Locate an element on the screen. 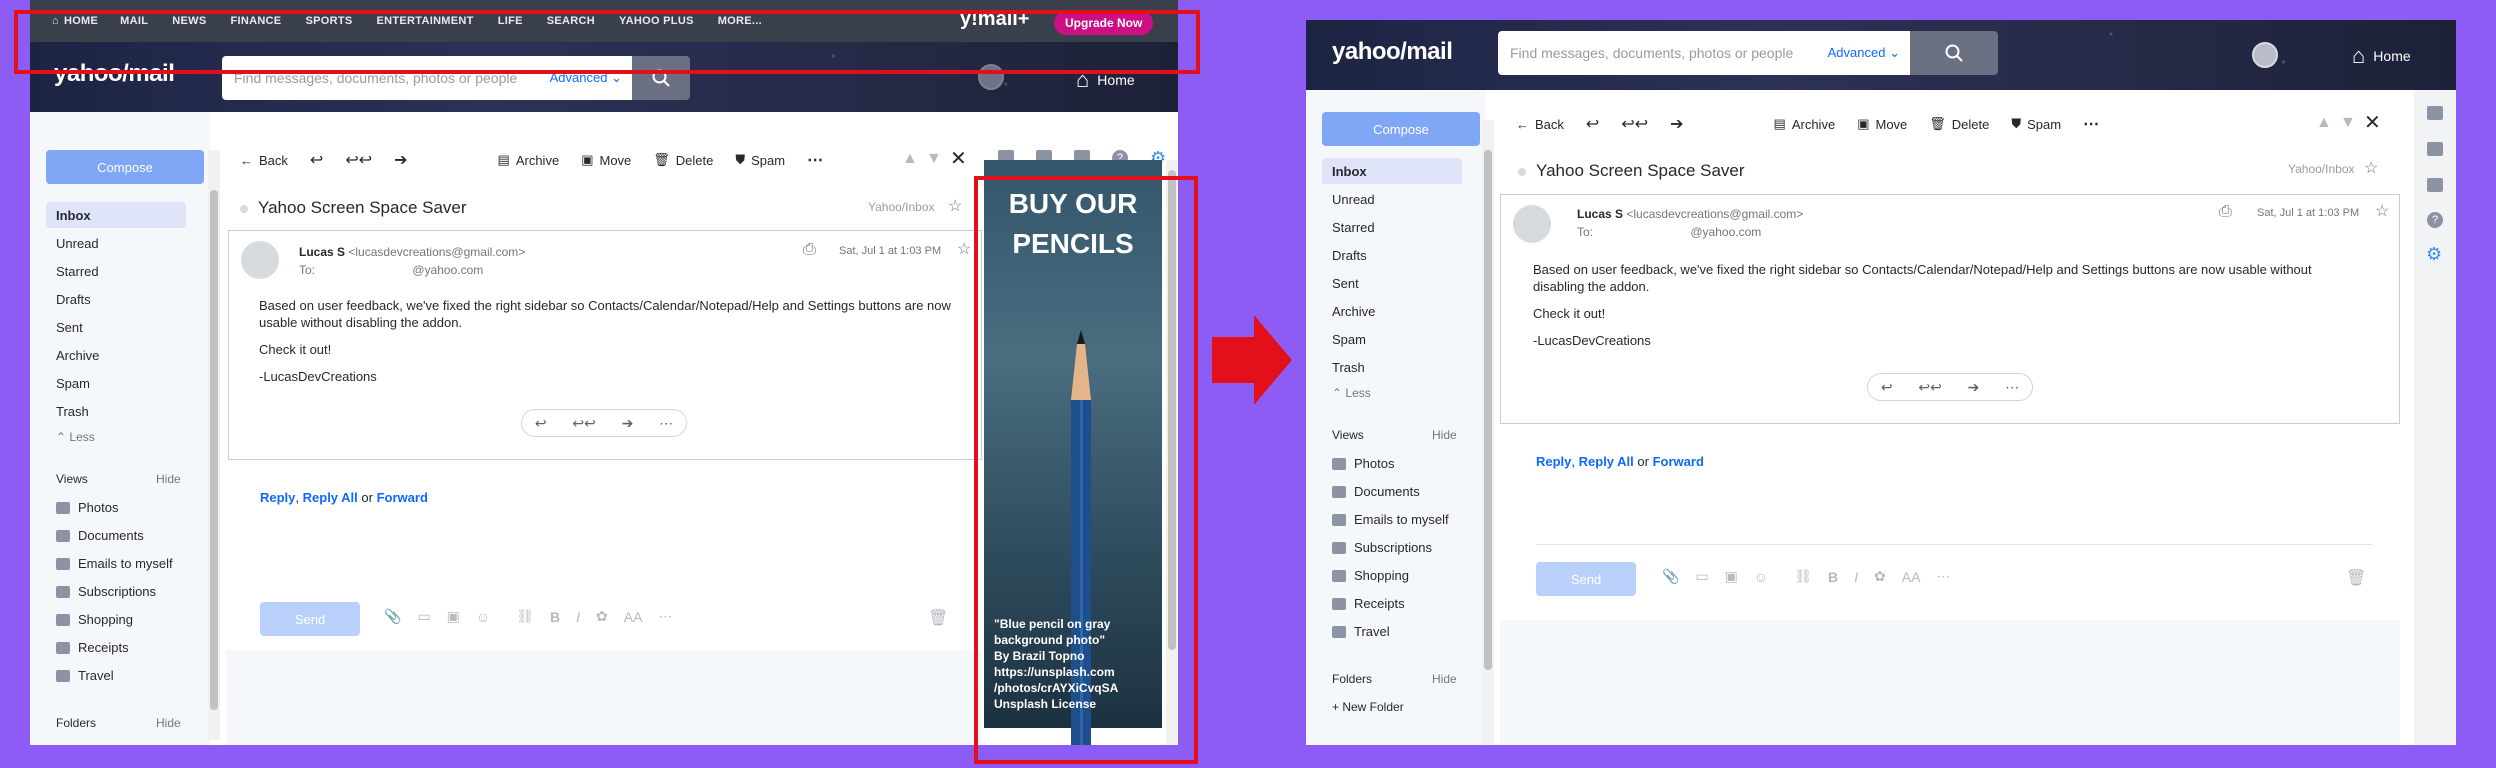  help-icon: ? is located at coordinates (2435, 220).